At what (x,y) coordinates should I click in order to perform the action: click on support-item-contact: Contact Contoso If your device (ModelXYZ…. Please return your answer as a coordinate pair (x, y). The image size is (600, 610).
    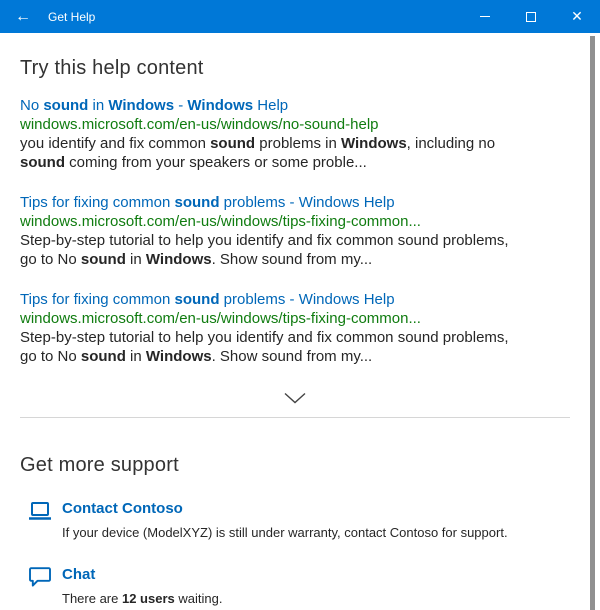
    Looking at the image, I should click on (295, 520).